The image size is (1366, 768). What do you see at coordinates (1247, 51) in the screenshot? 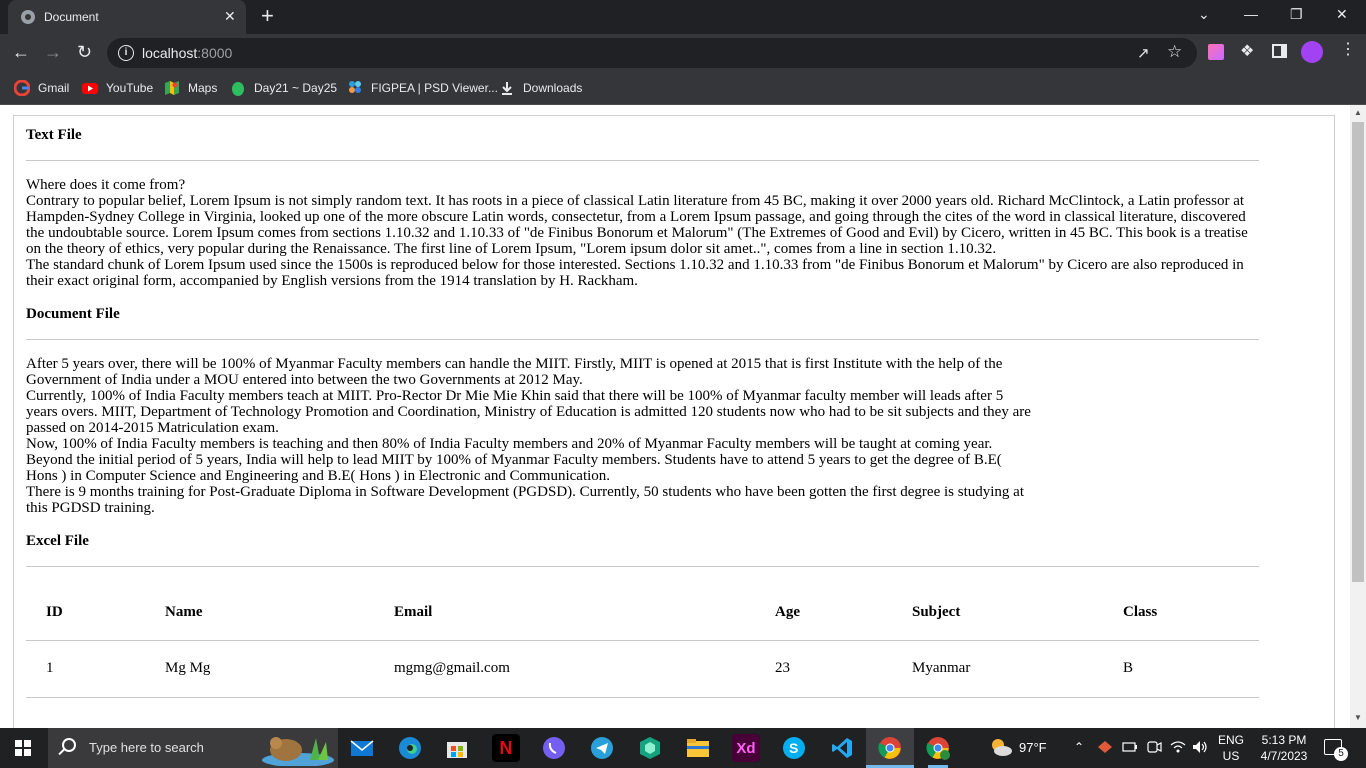
I see `puzzle-icon: ❖` at bounding box center [1247, 51].